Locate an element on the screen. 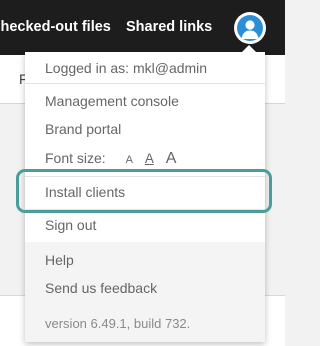  menu-divider is located at coordinates (145, 83).